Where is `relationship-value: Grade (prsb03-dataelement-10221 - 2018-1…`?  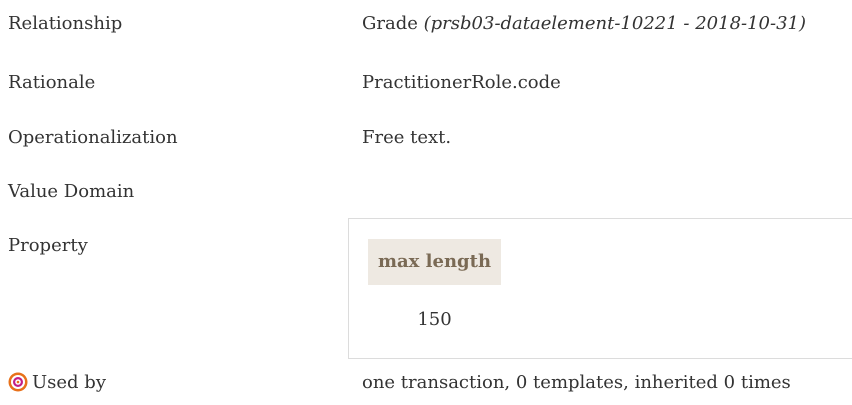
relationship-value: Grade (prsb03-dataelement-10221 - 2018-1… is located at coordinates (584, 24).